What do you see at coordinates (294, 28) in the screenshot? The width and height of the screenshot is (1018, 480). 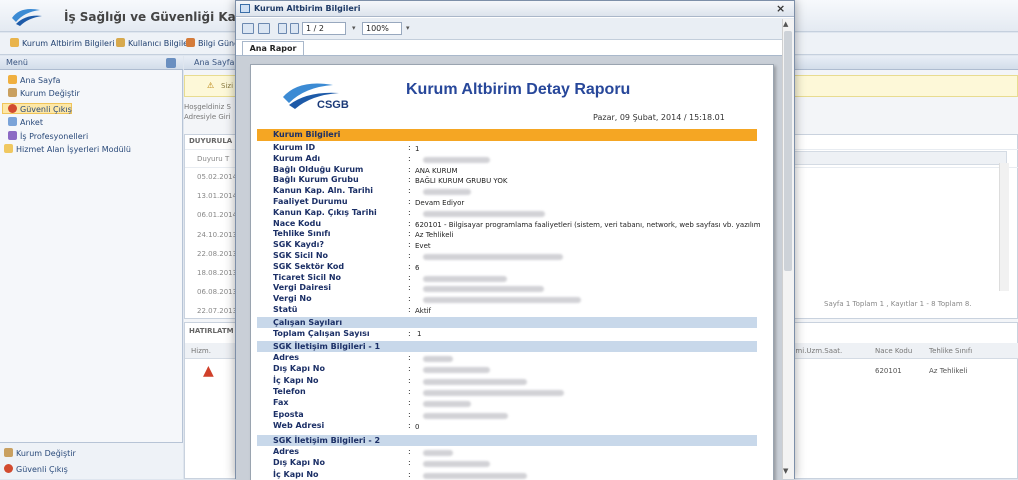 I see `prev-page-icon` at bounding box center [294, 28].